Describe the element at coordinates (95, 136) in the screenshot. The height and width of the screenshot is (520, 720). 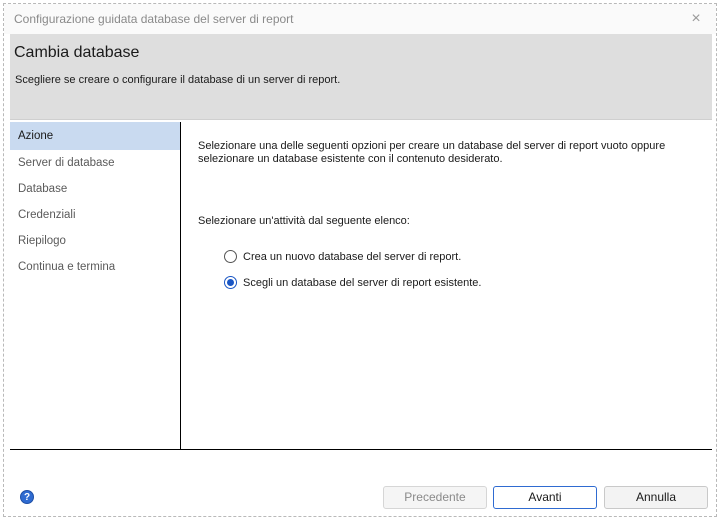
I see `sidebar-item-azione: Azione` at that location.